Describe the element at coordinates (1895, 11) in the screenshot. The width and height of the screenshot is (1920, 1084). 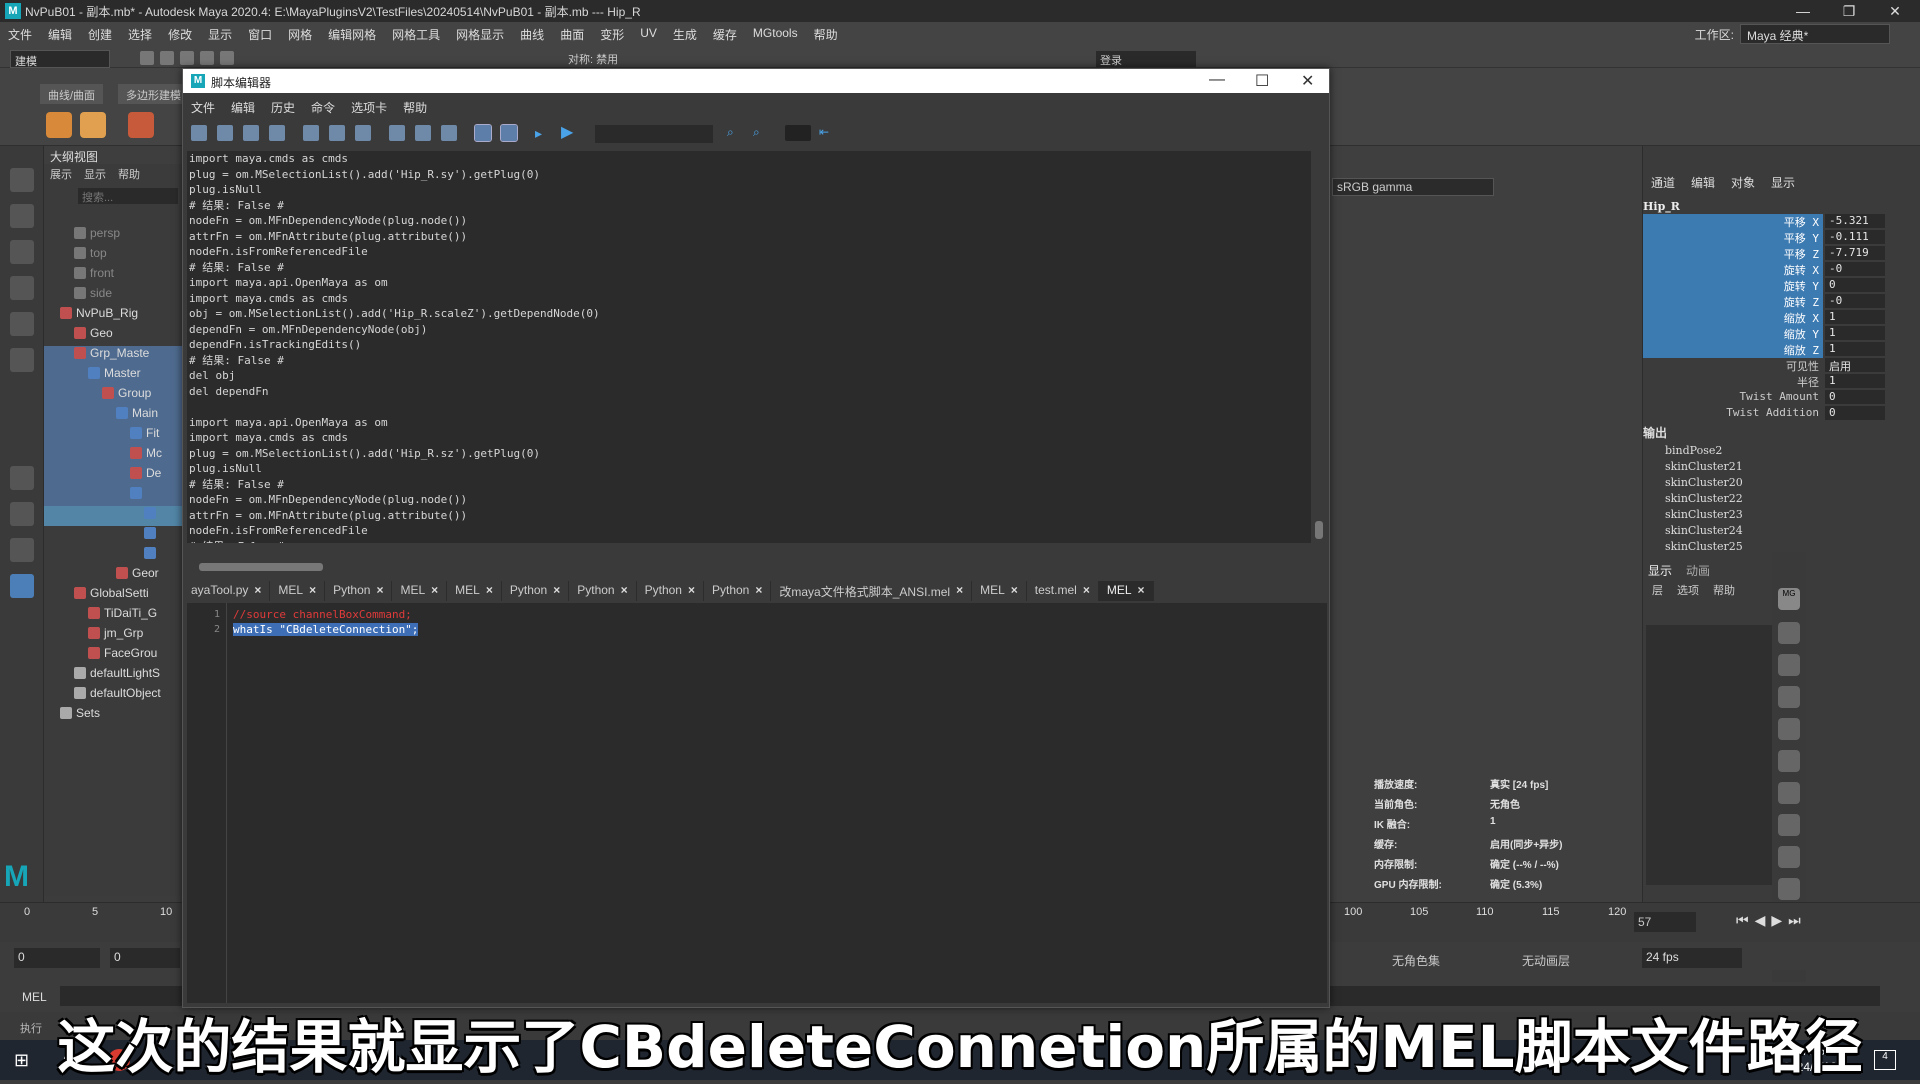
I see `close-button: ✕` at that location.